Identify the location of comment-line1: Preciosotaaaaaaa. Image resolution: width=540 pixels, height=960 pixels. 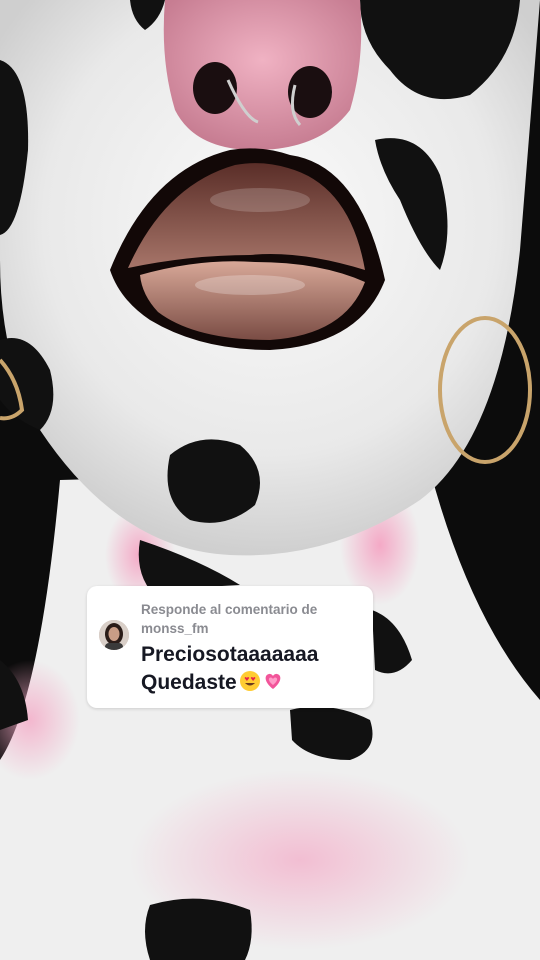
(230, 654).